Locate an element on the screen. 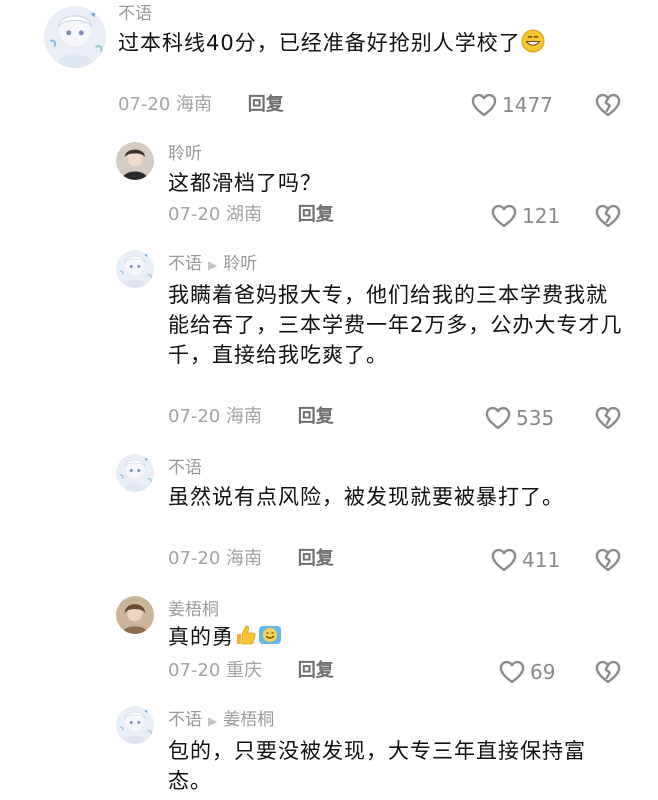 The image size is (658, 800). comment-text: 包的，只要没被发现，大专三年直接保持富态。 is located at coordinates (377, 766).